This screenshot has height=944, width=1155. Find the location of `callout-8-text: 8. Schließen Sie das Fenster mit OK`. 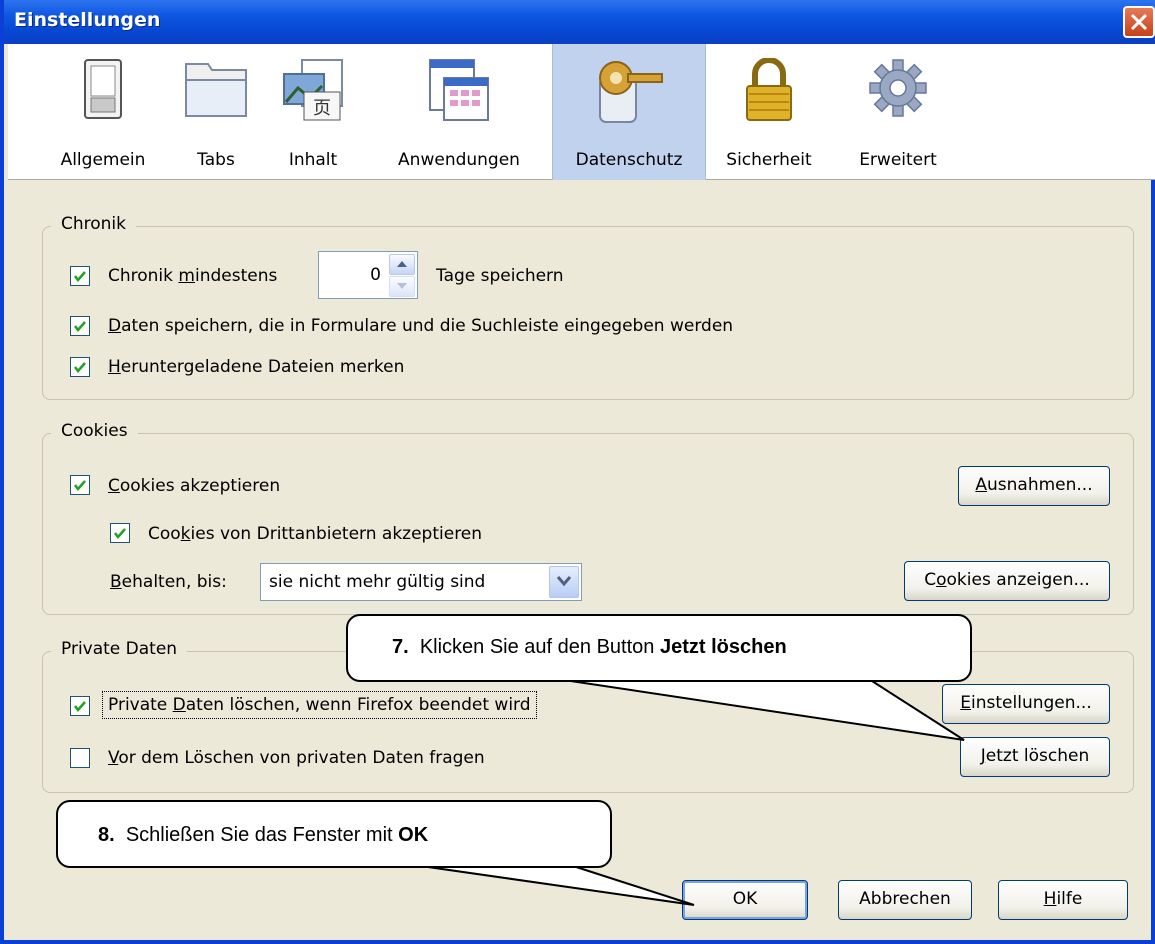

callout-8-text: 8. Schließen Sie das Fenster mit OK is located at coordinates (263, 835).